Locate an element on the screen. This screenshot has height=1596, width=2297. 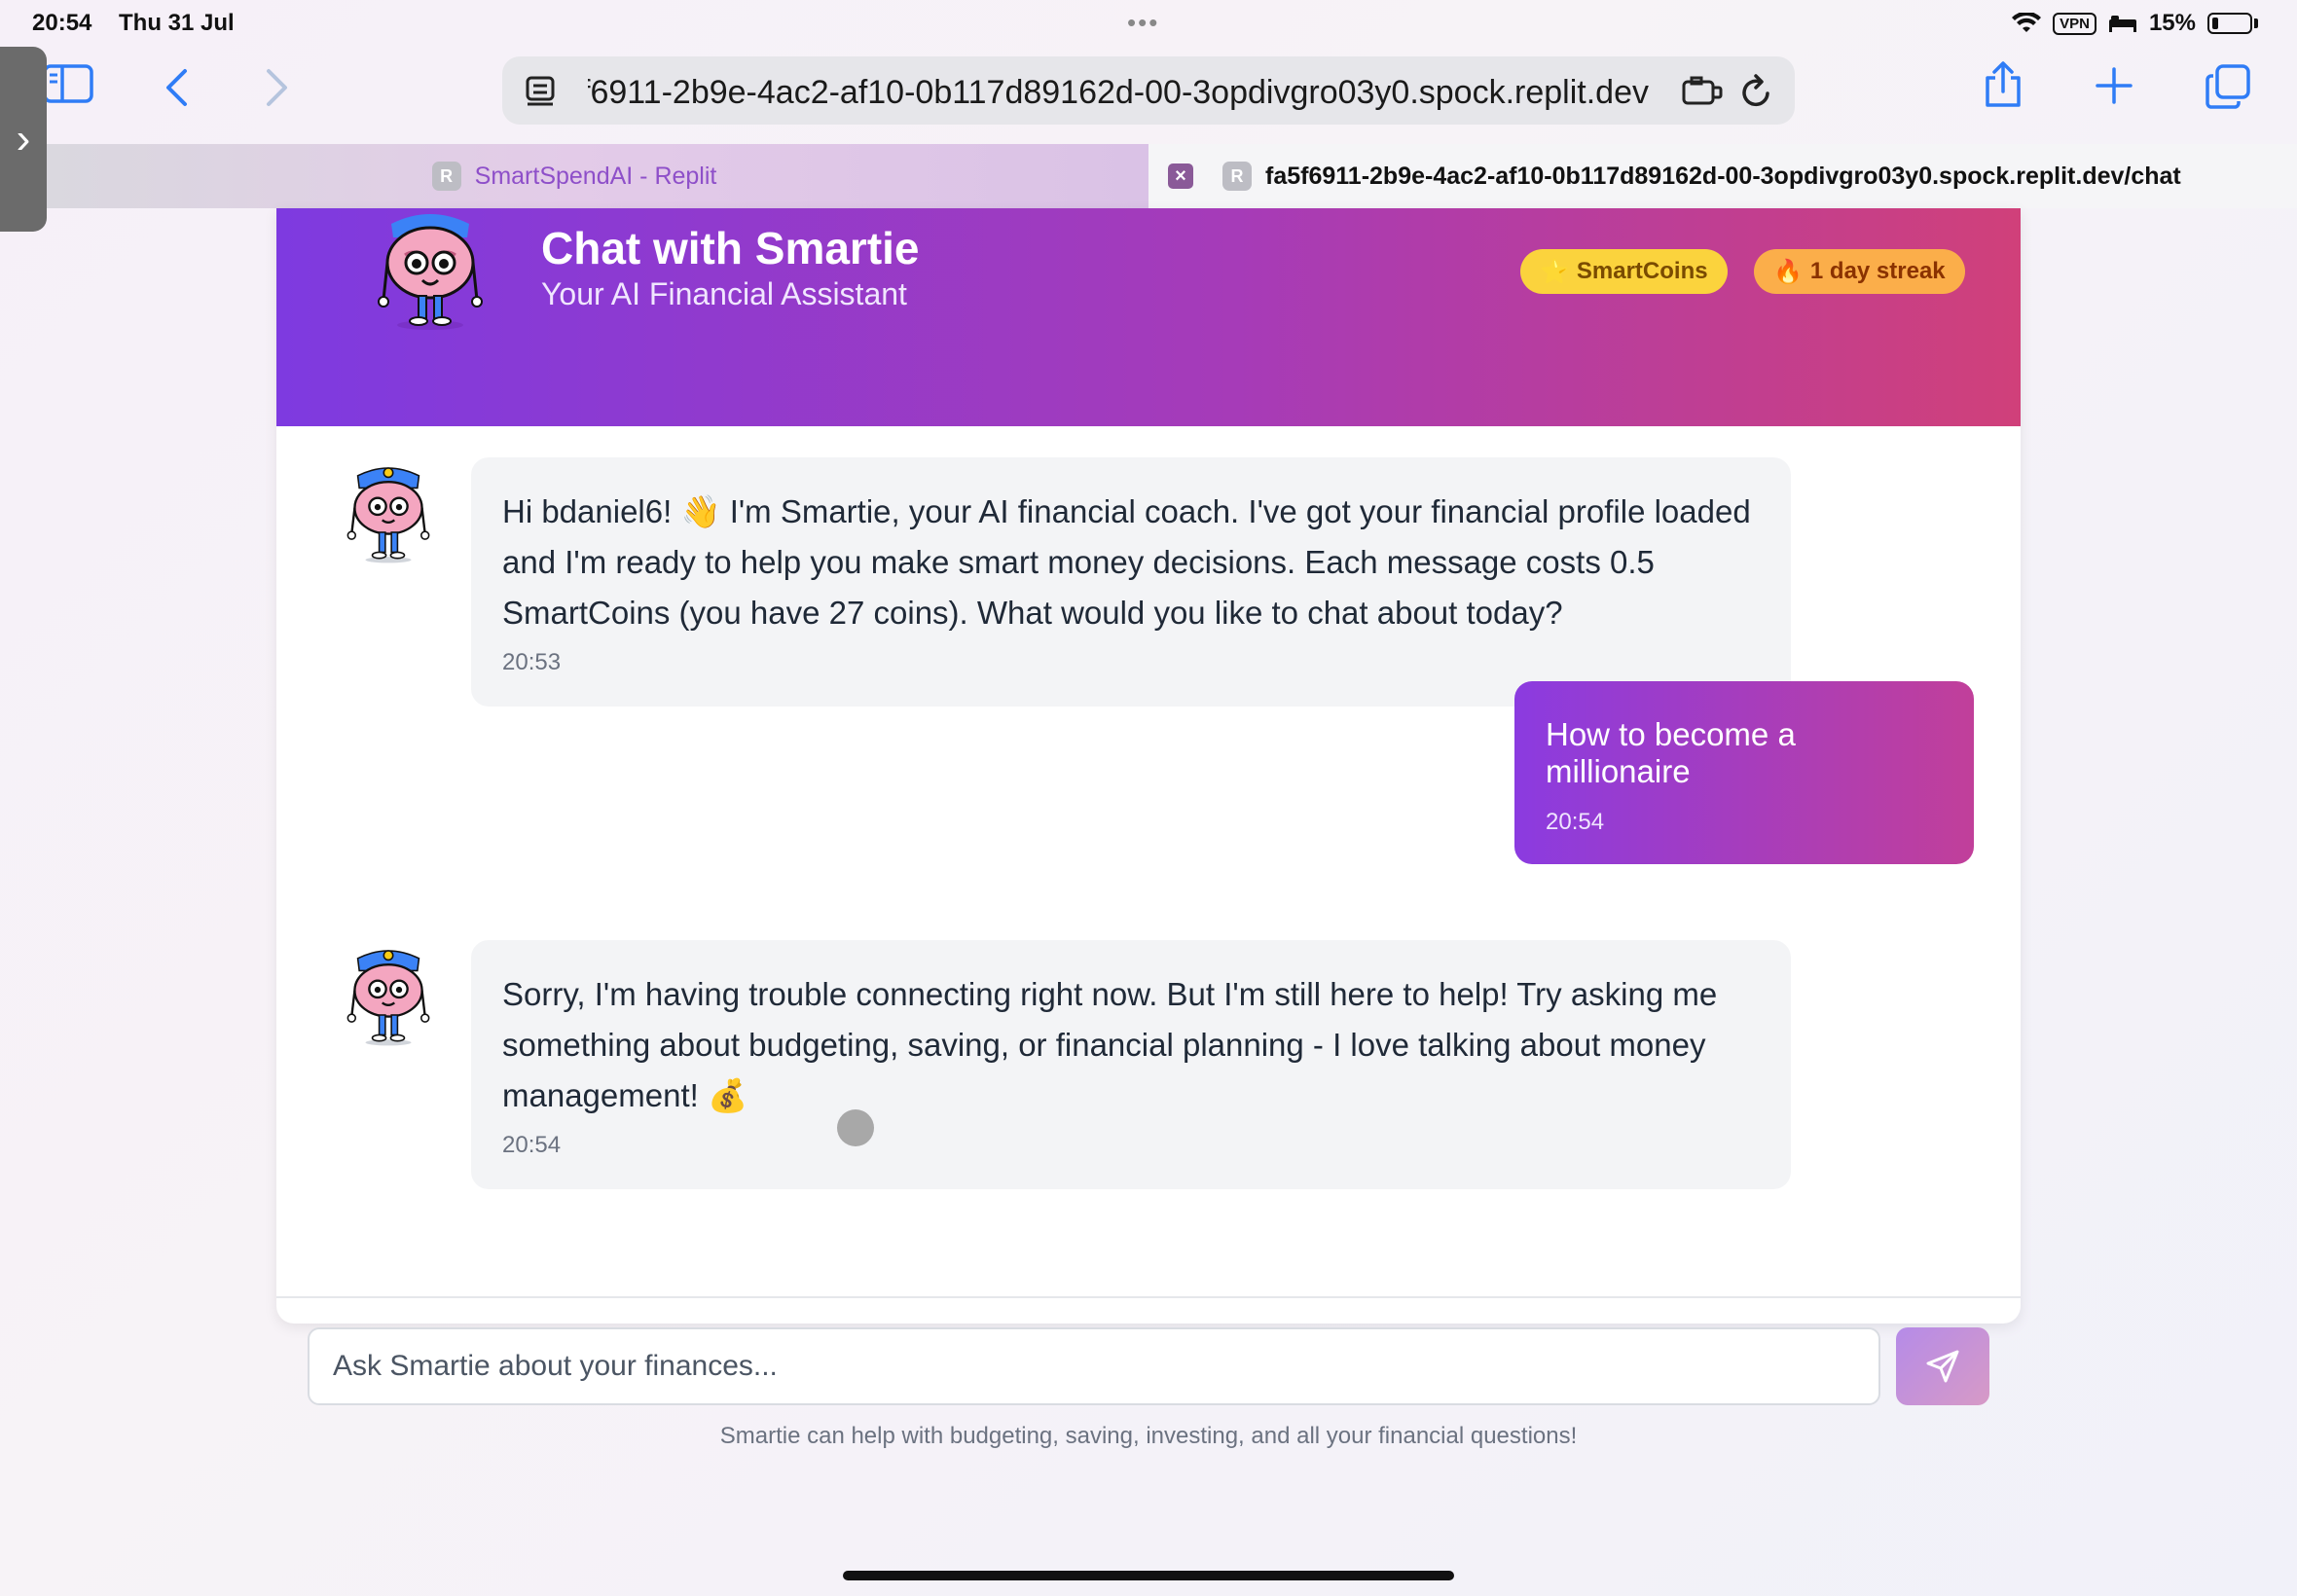
new-tab-plus-icon is located at coordinates (2114, 85).